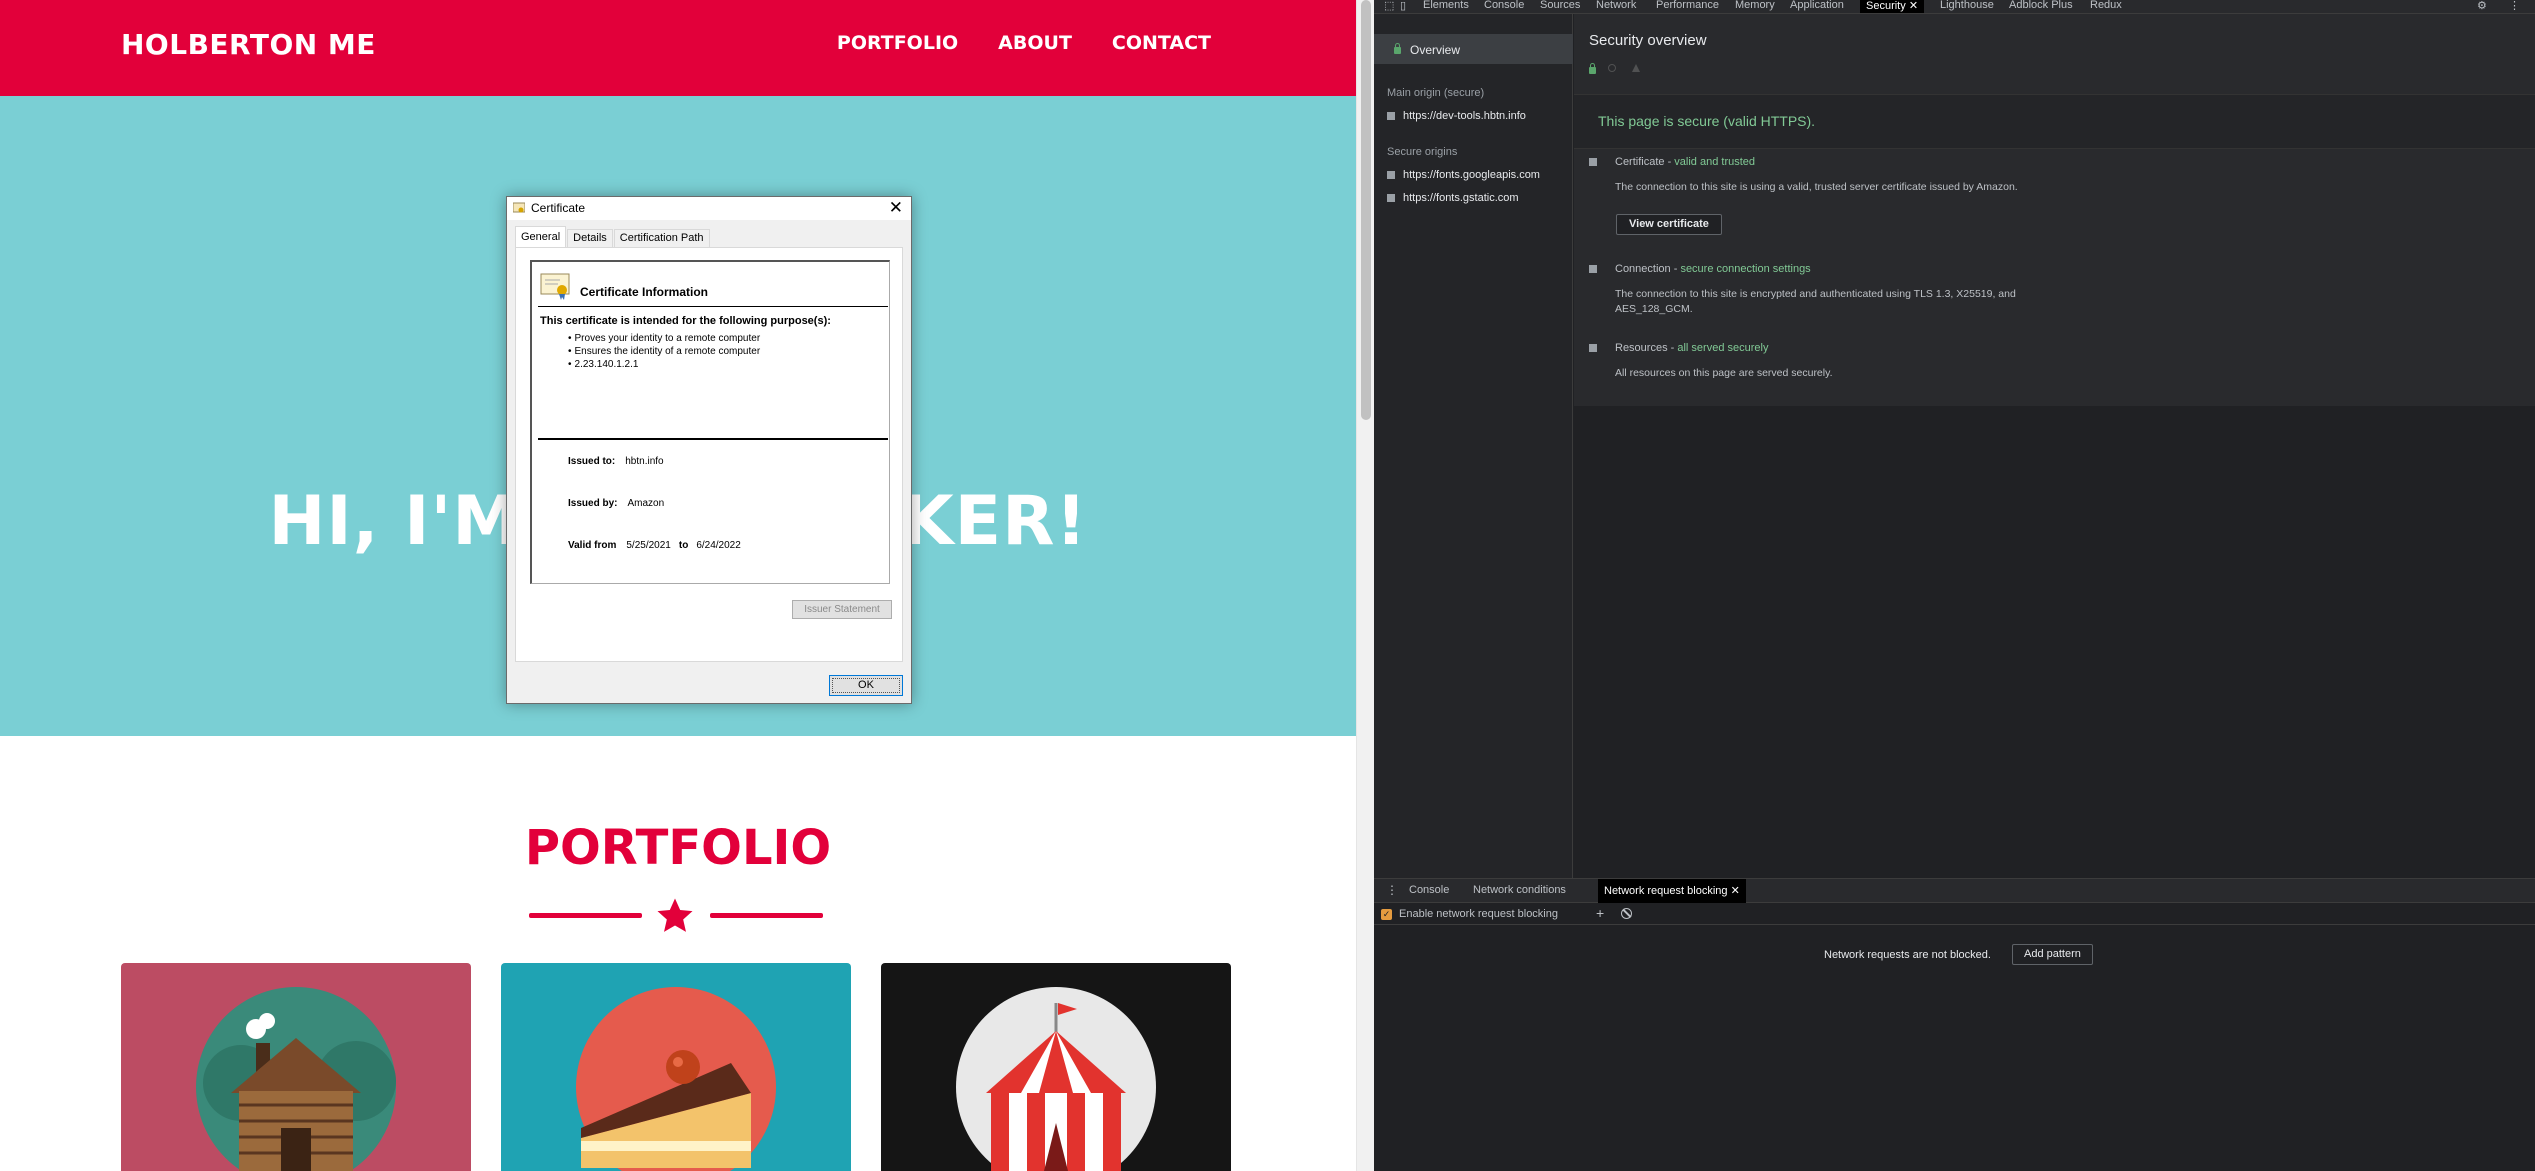 Image resolution: width=2535 pixels, height=1171 pixels. What do you see at coordinates (675, 915) in the screenshot?
I see `star-icon` at bounding box center [675, 915].